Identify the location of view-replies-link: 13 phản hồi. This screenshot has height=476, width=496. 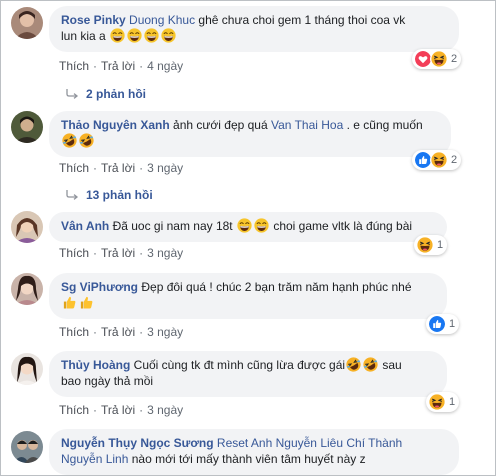
(109, 195).